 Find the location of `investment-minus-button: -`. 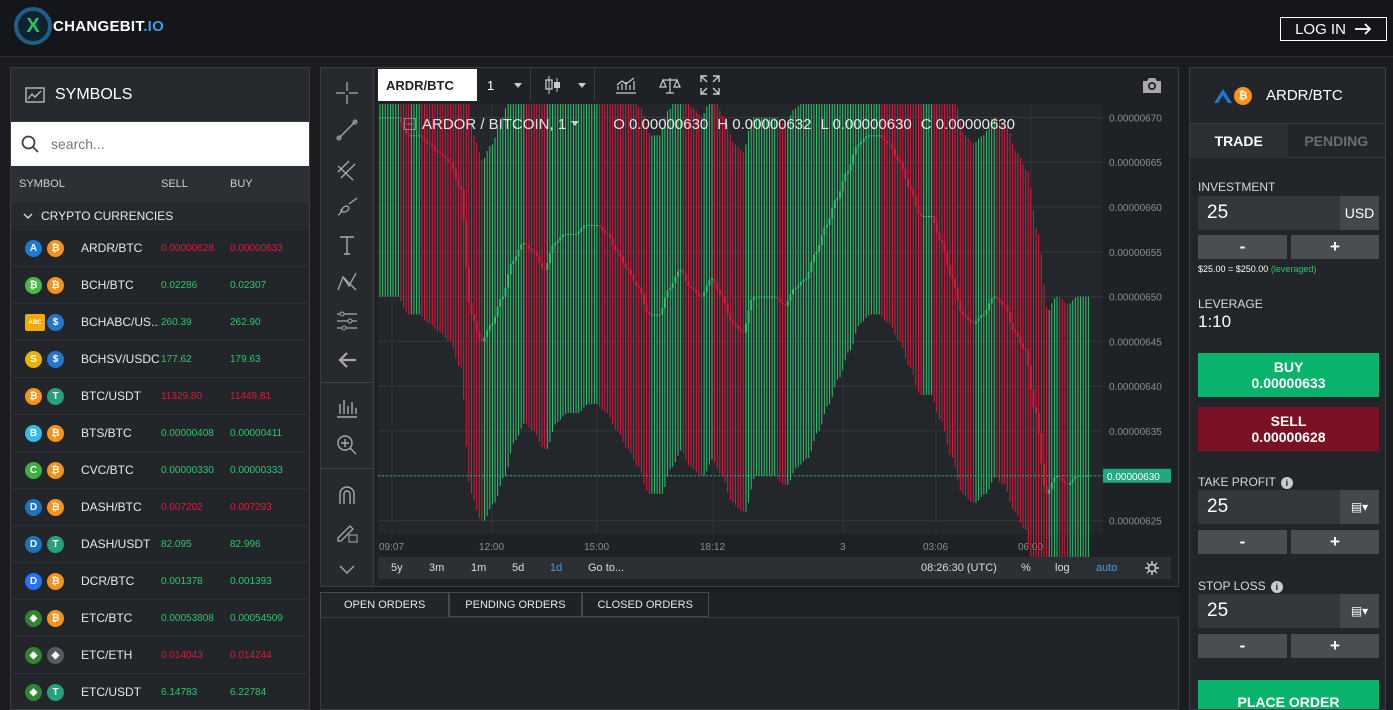

investment-minus-button: - is located at coordinates (1242, 247).